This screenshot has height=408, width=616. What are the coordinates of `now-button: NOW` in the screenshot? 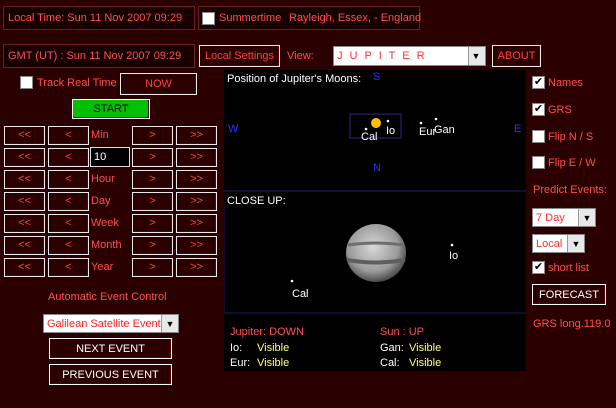 It's located at (158, 84).